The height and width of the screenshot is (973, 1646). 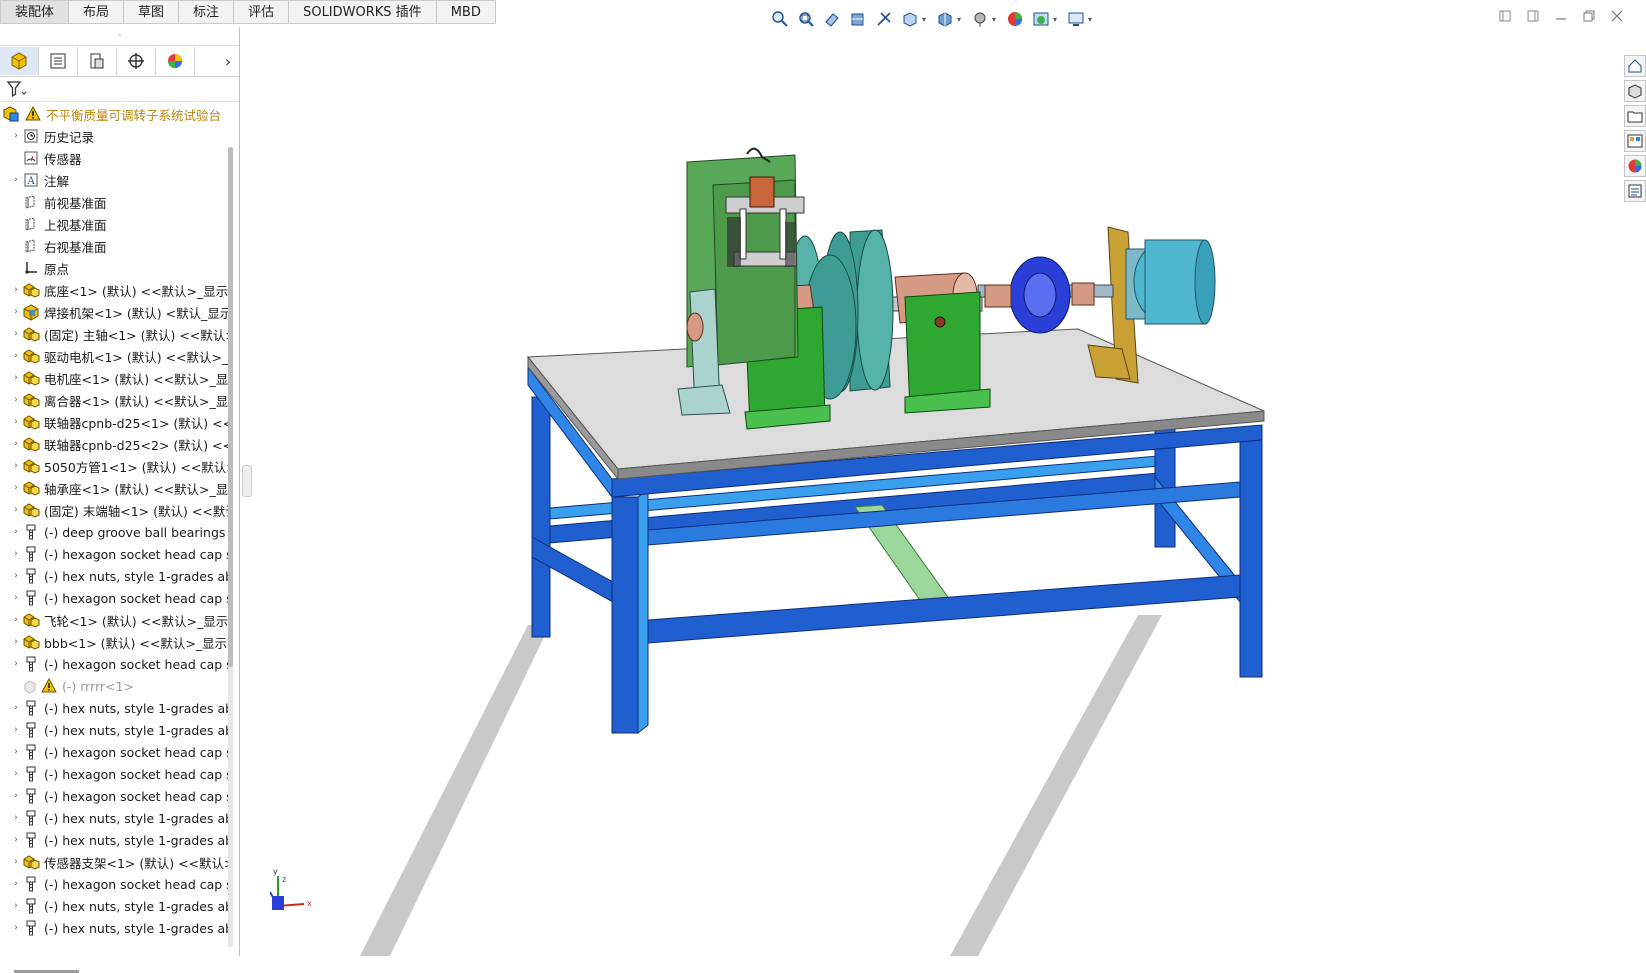 What do you see at coordinates (858, 19) in the screenshot?
I see `section-view-icon` at bounding box center [858, 19].